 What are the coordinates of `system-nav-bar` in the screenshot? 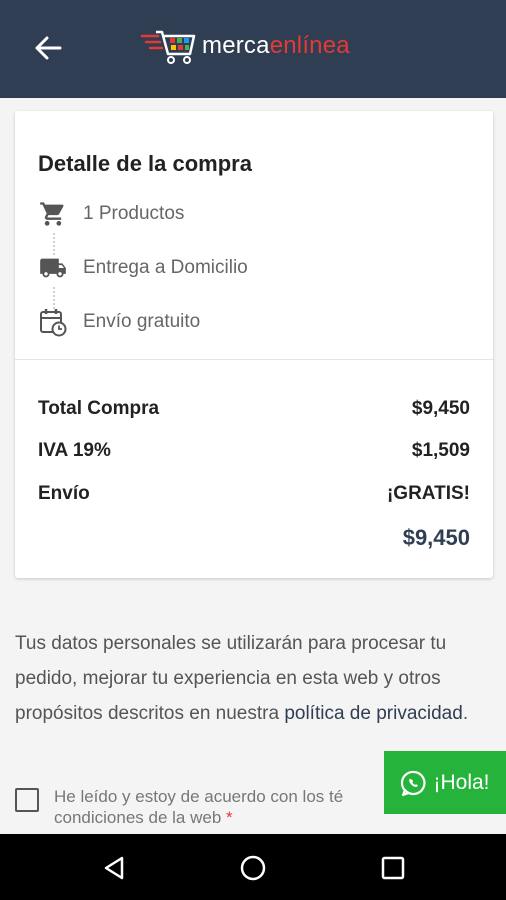 It's located at (253, 867).